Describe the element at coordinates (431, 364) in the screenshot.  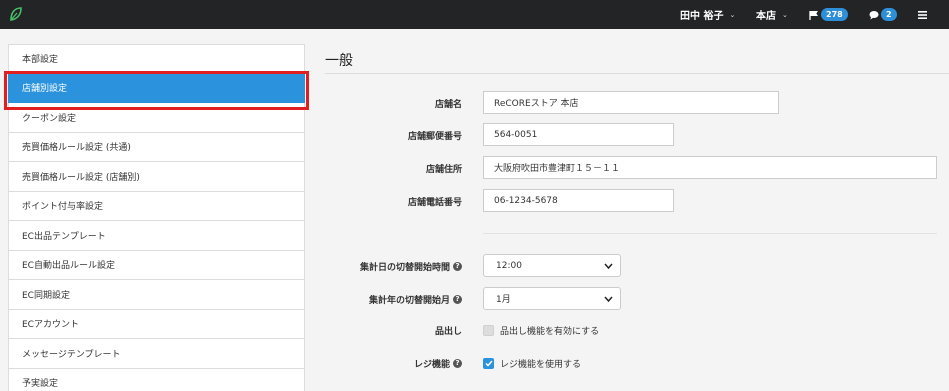
I see `register-label-text: レジ機能` at that location.